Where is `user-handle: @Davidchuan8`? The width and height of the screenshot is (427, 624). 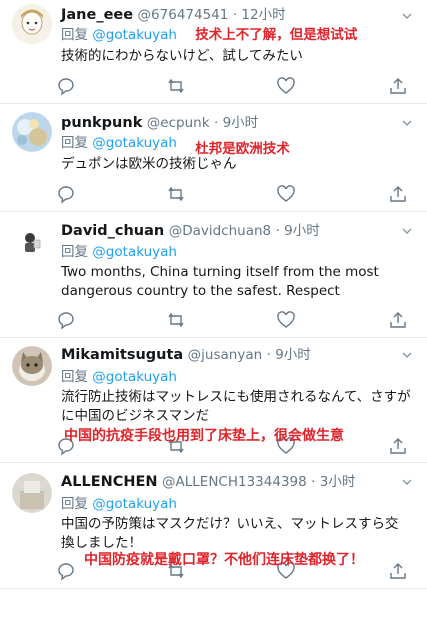 user-handle: @Davidchuan8 is located at coordinates (220, 231).